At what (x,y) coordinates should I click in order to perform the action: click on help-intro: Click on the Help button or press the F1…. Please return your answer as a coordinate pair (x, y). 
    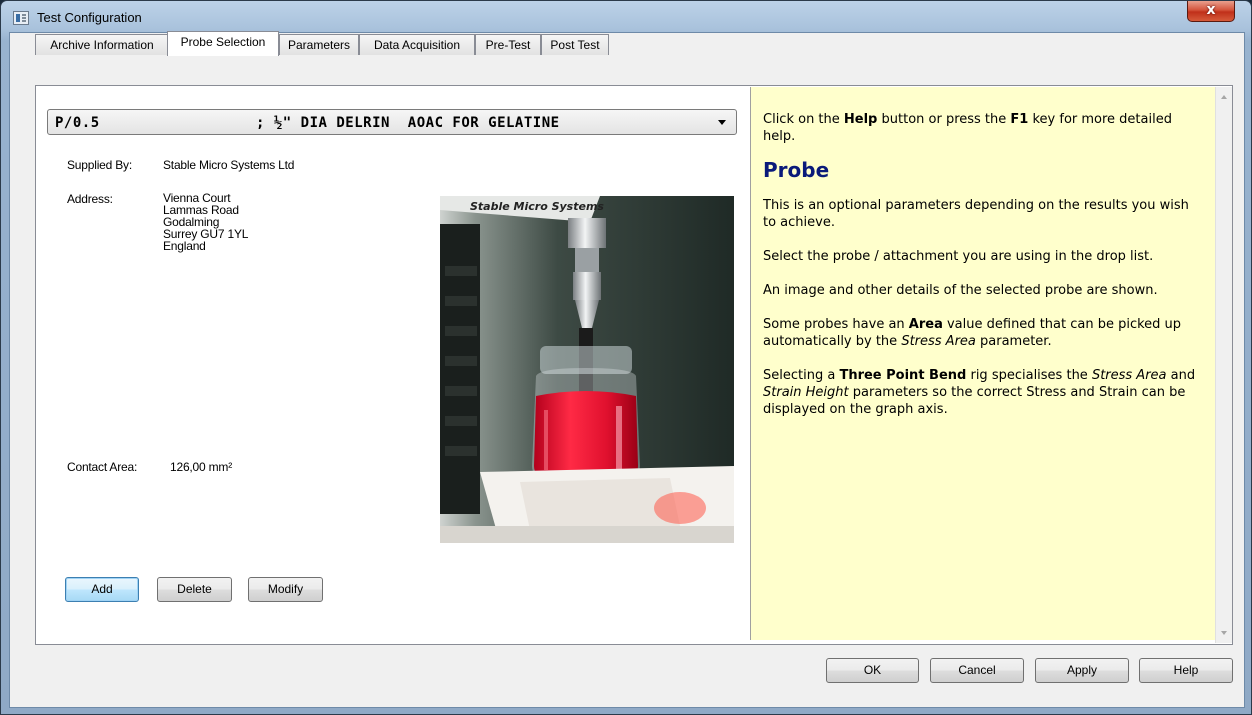
    Looking at the image, I should click on (983, 128).